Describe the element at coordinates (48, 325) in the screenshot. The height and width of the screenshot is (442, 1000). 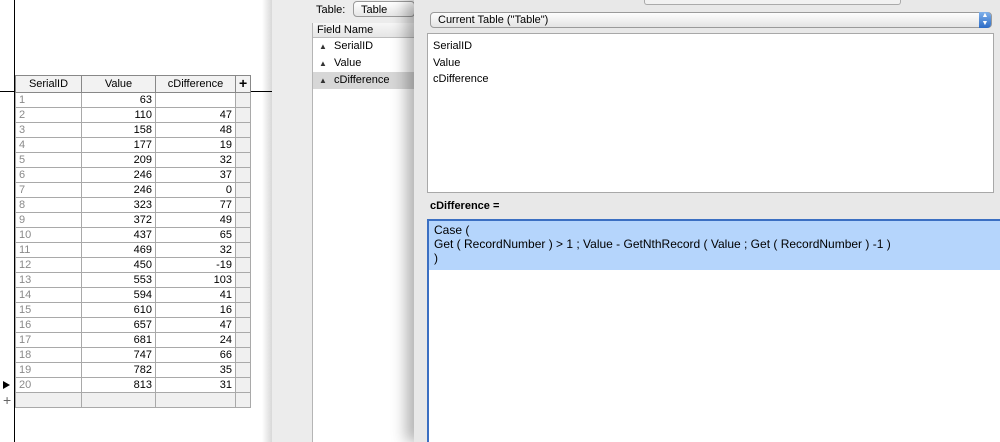
I see `serialid-cell: 16` at that location.